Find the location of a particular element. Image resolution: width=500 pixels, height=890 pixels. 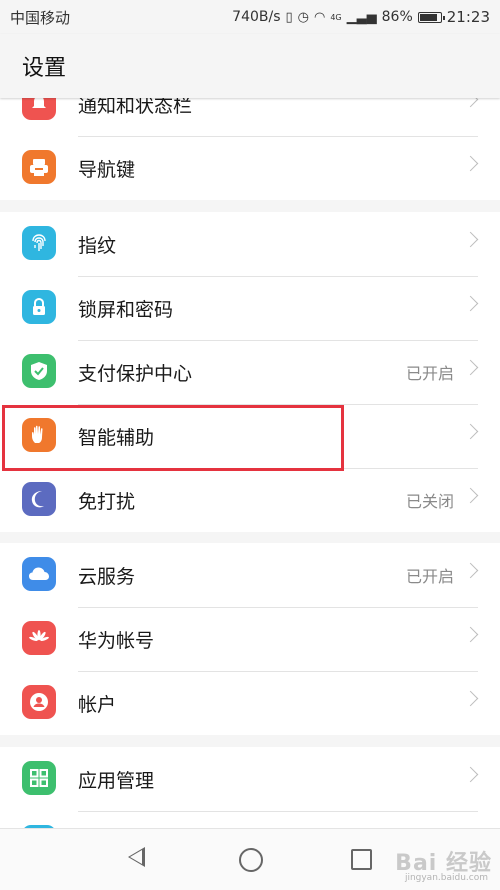

item-label: 通知和状态栏 is located at coordinates (135, 107).